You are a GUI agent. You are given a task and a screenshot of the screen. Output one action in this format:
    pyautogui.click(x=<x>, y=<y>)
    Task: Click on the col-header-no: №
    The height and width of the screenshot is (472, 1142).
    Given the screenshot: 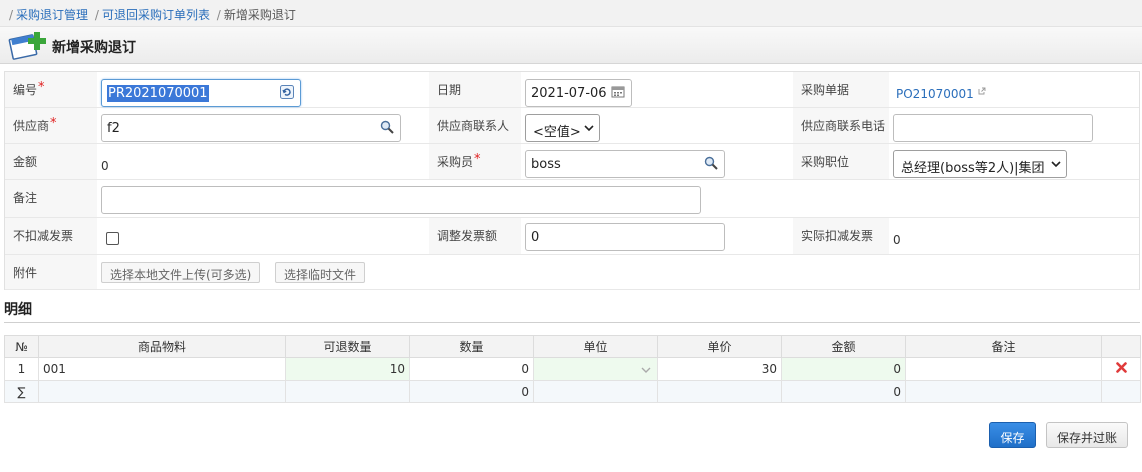 What is the action you would take?
    pyautogui.click(x=21, y=346)
    